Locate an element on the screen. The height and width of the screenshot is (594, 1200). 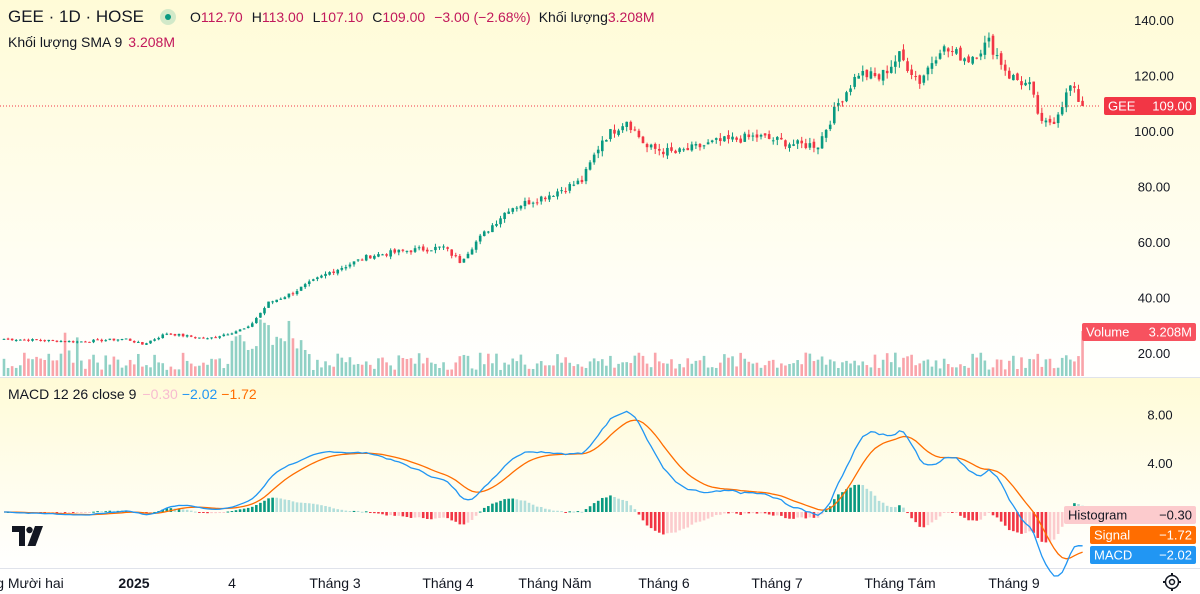
gear-icon is located at coordinates (1172, 582).